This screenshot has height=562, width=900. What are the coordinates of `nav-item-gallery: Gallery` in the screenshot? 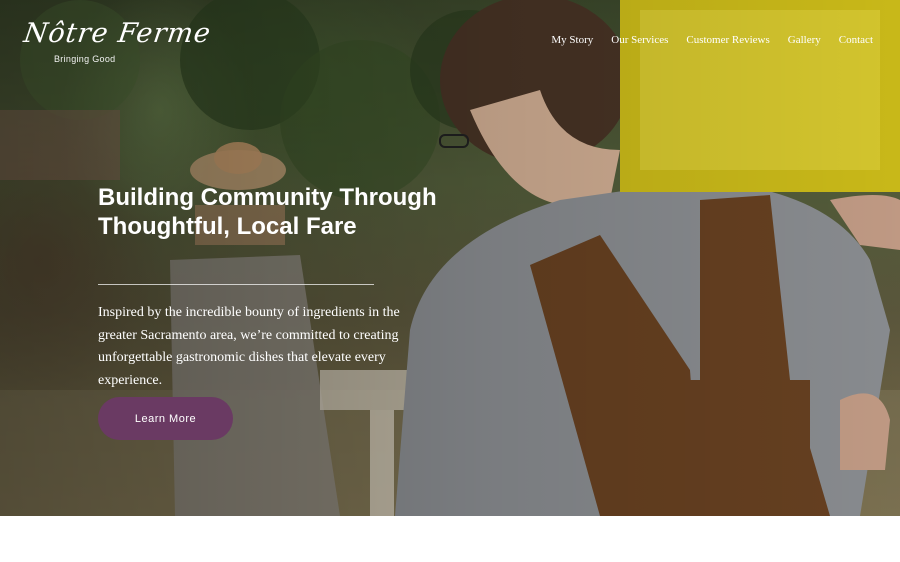 It's located at (804, 40).